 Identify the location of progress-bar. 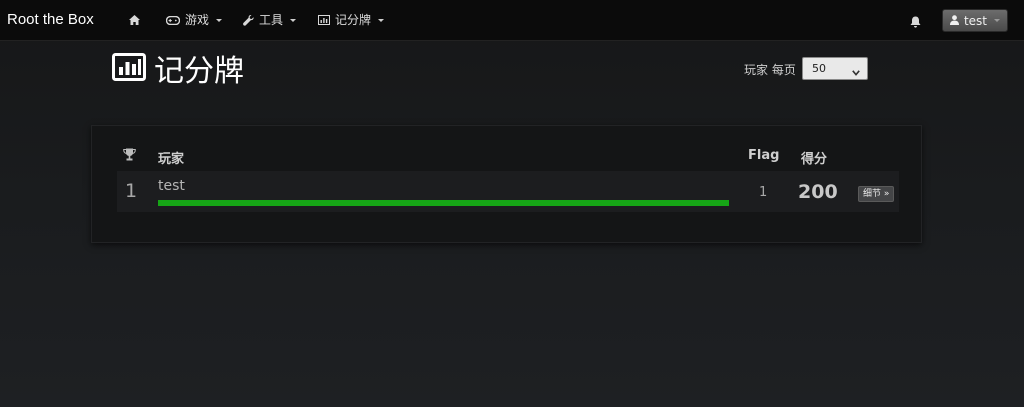
(443, 203).